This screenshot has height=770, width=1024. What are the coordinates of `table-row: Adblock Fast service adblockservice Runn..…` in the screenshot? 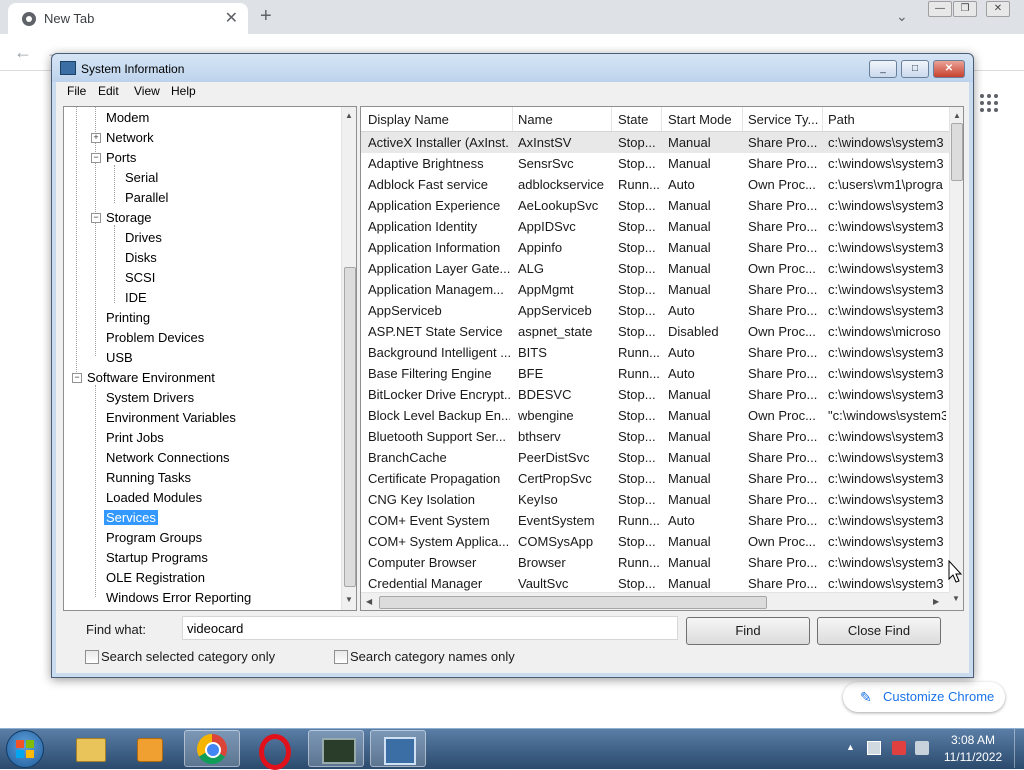 It's located at (655, 184).